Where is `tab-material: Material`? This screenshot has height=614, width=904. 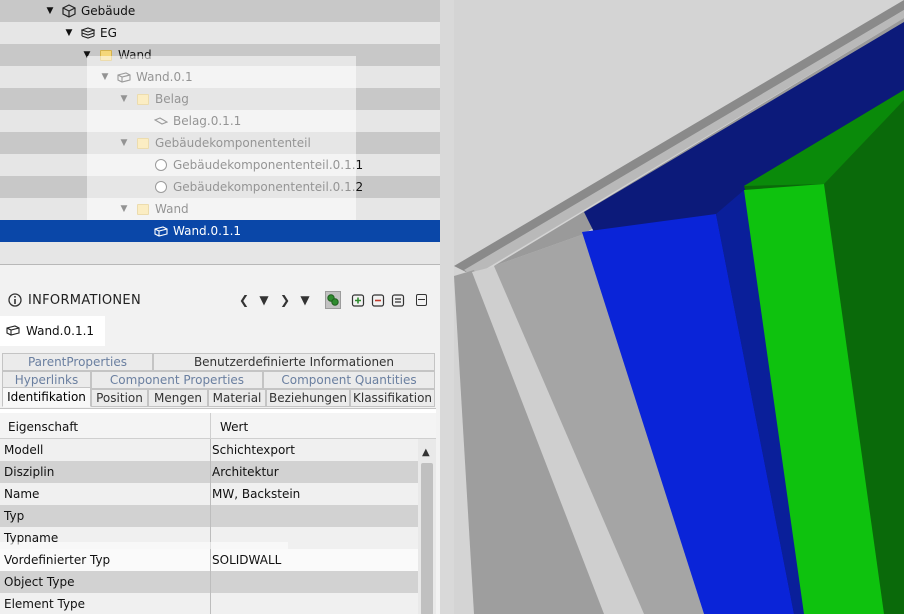 tab-material: Material is located at coordinates (237, 398).